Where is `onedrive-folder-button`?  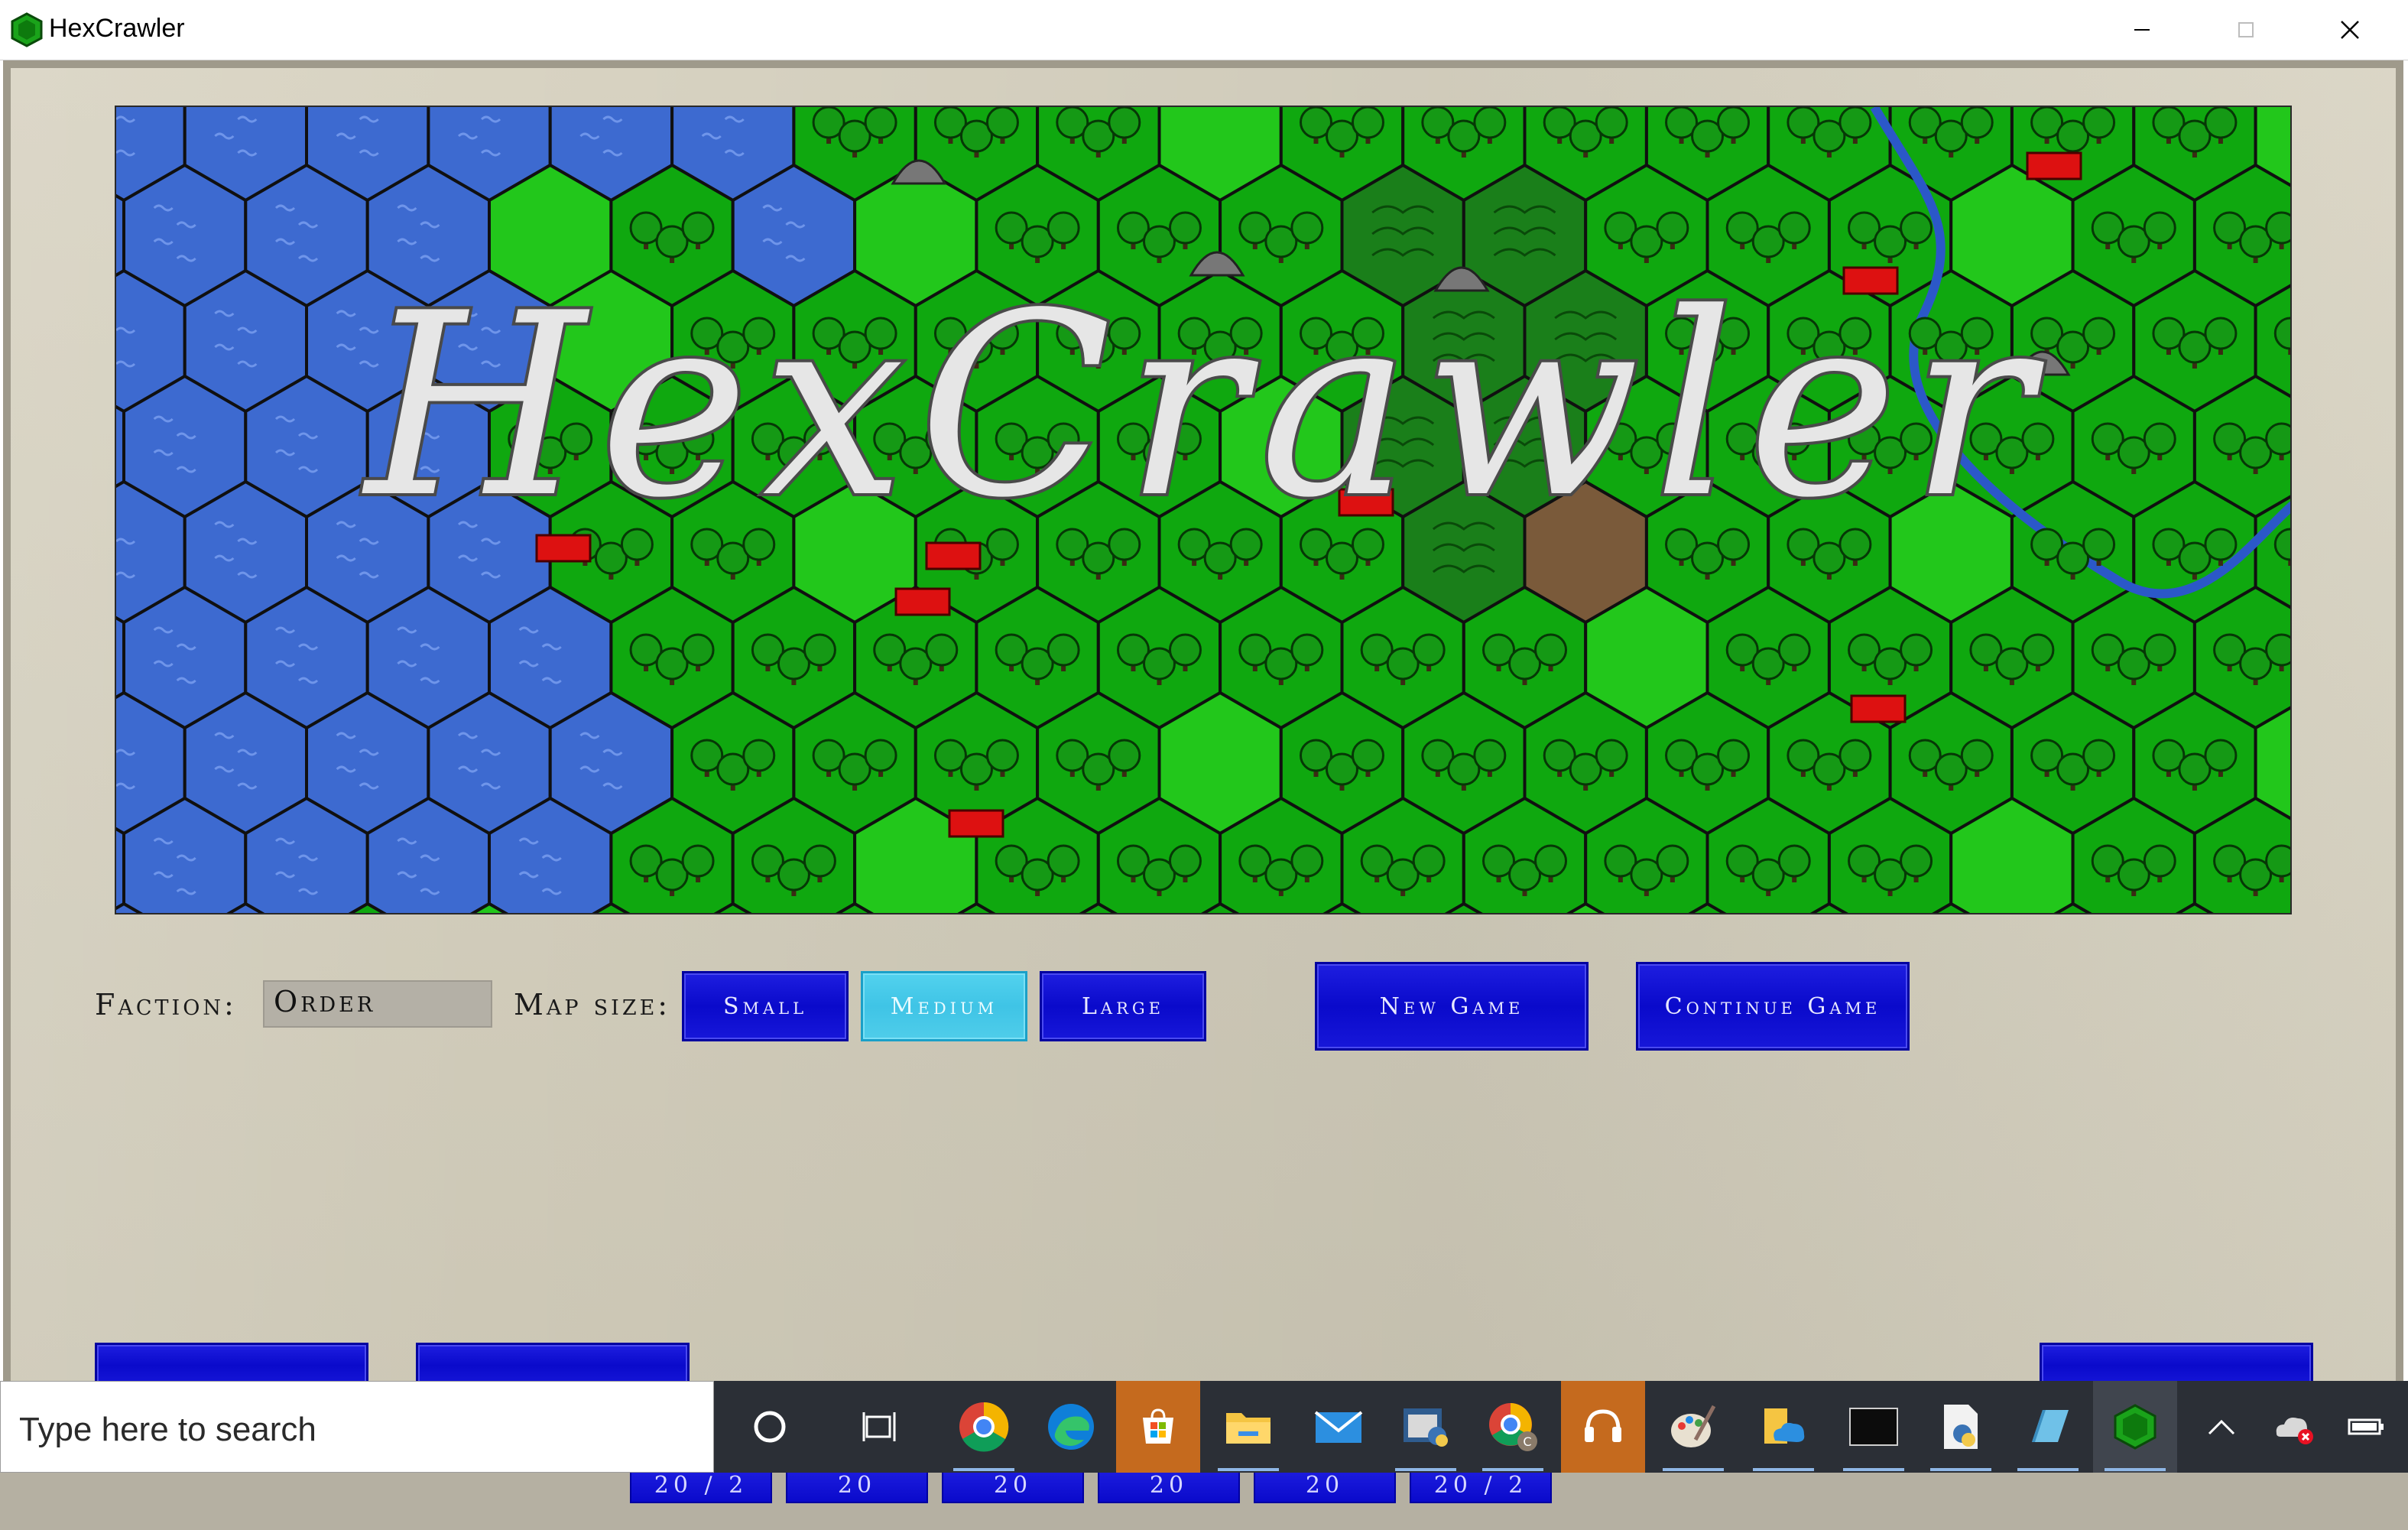 onedrive-folder-button is located at coordinates (1783, 1427).